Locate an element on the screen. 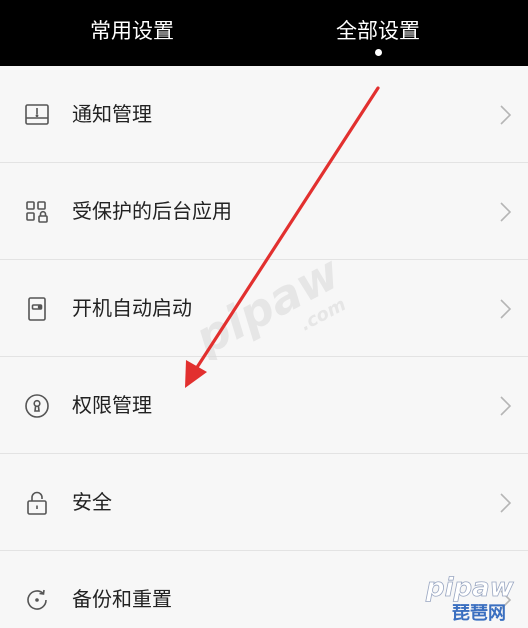 The width and height of the screenshot is (528, 628). keyhole-icon is located at coordinates (37, 406).